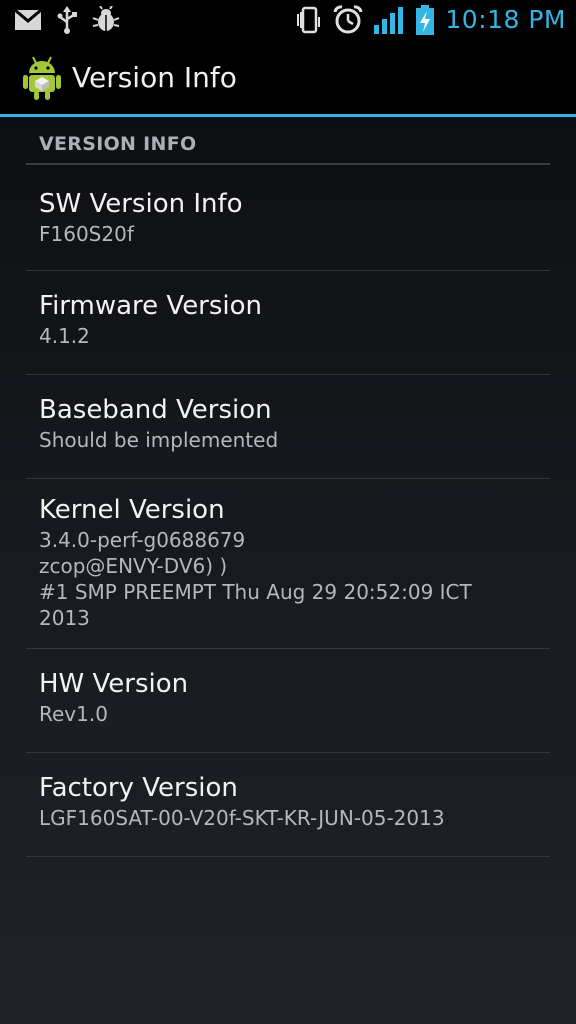 The width and height of the screenshot is (576, 1024). I want to click on battery-charging-icon, so click(425, 20).